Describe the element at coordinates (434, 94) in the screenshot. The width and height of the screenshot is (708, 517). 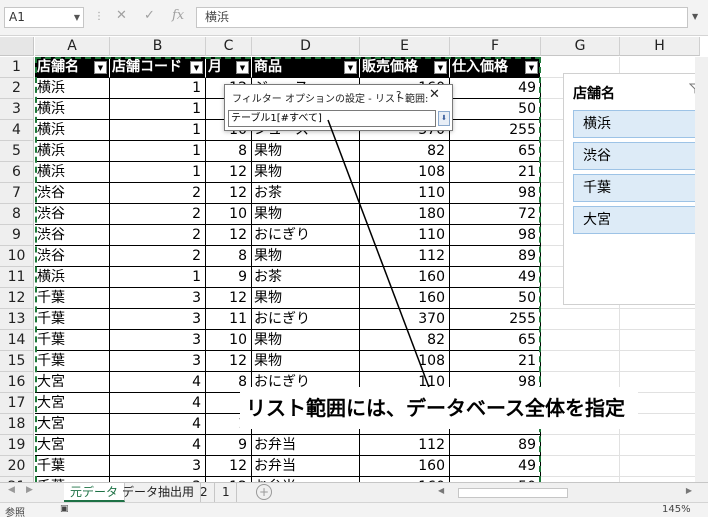
I see `close-icon: ✕` at that location.